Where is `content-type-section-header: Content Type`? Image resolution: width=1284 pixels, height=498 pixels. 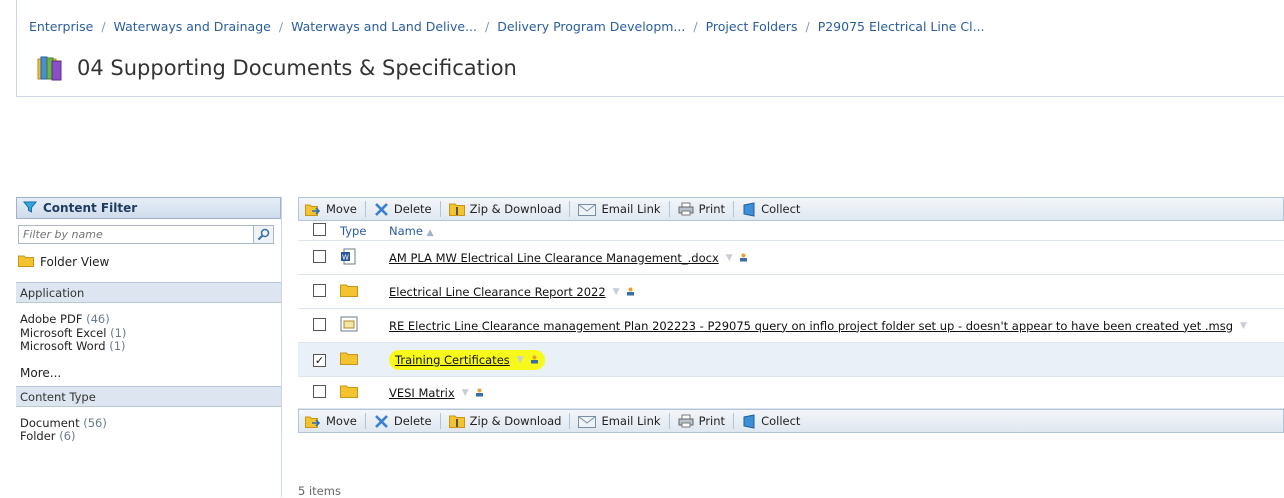 content-type-section-header: Content Type is located at coordinates (148, 396).